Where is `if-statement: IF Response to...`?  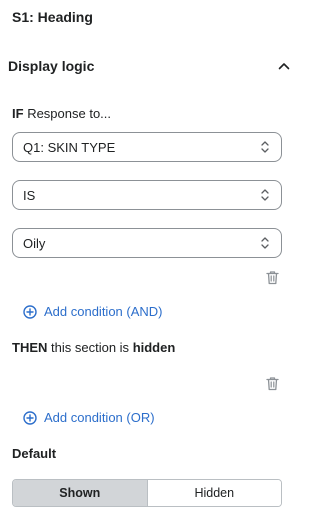
if-statement: IF Response to... is located at coordinates (61, 113).